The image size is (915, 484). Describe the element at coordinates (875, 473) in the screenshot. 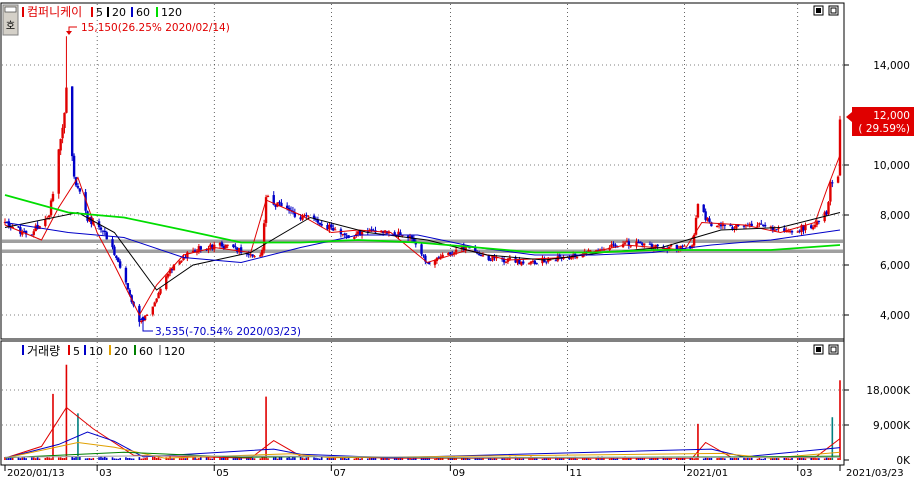

I see `last-date-label: 2021/03/23` at that location.